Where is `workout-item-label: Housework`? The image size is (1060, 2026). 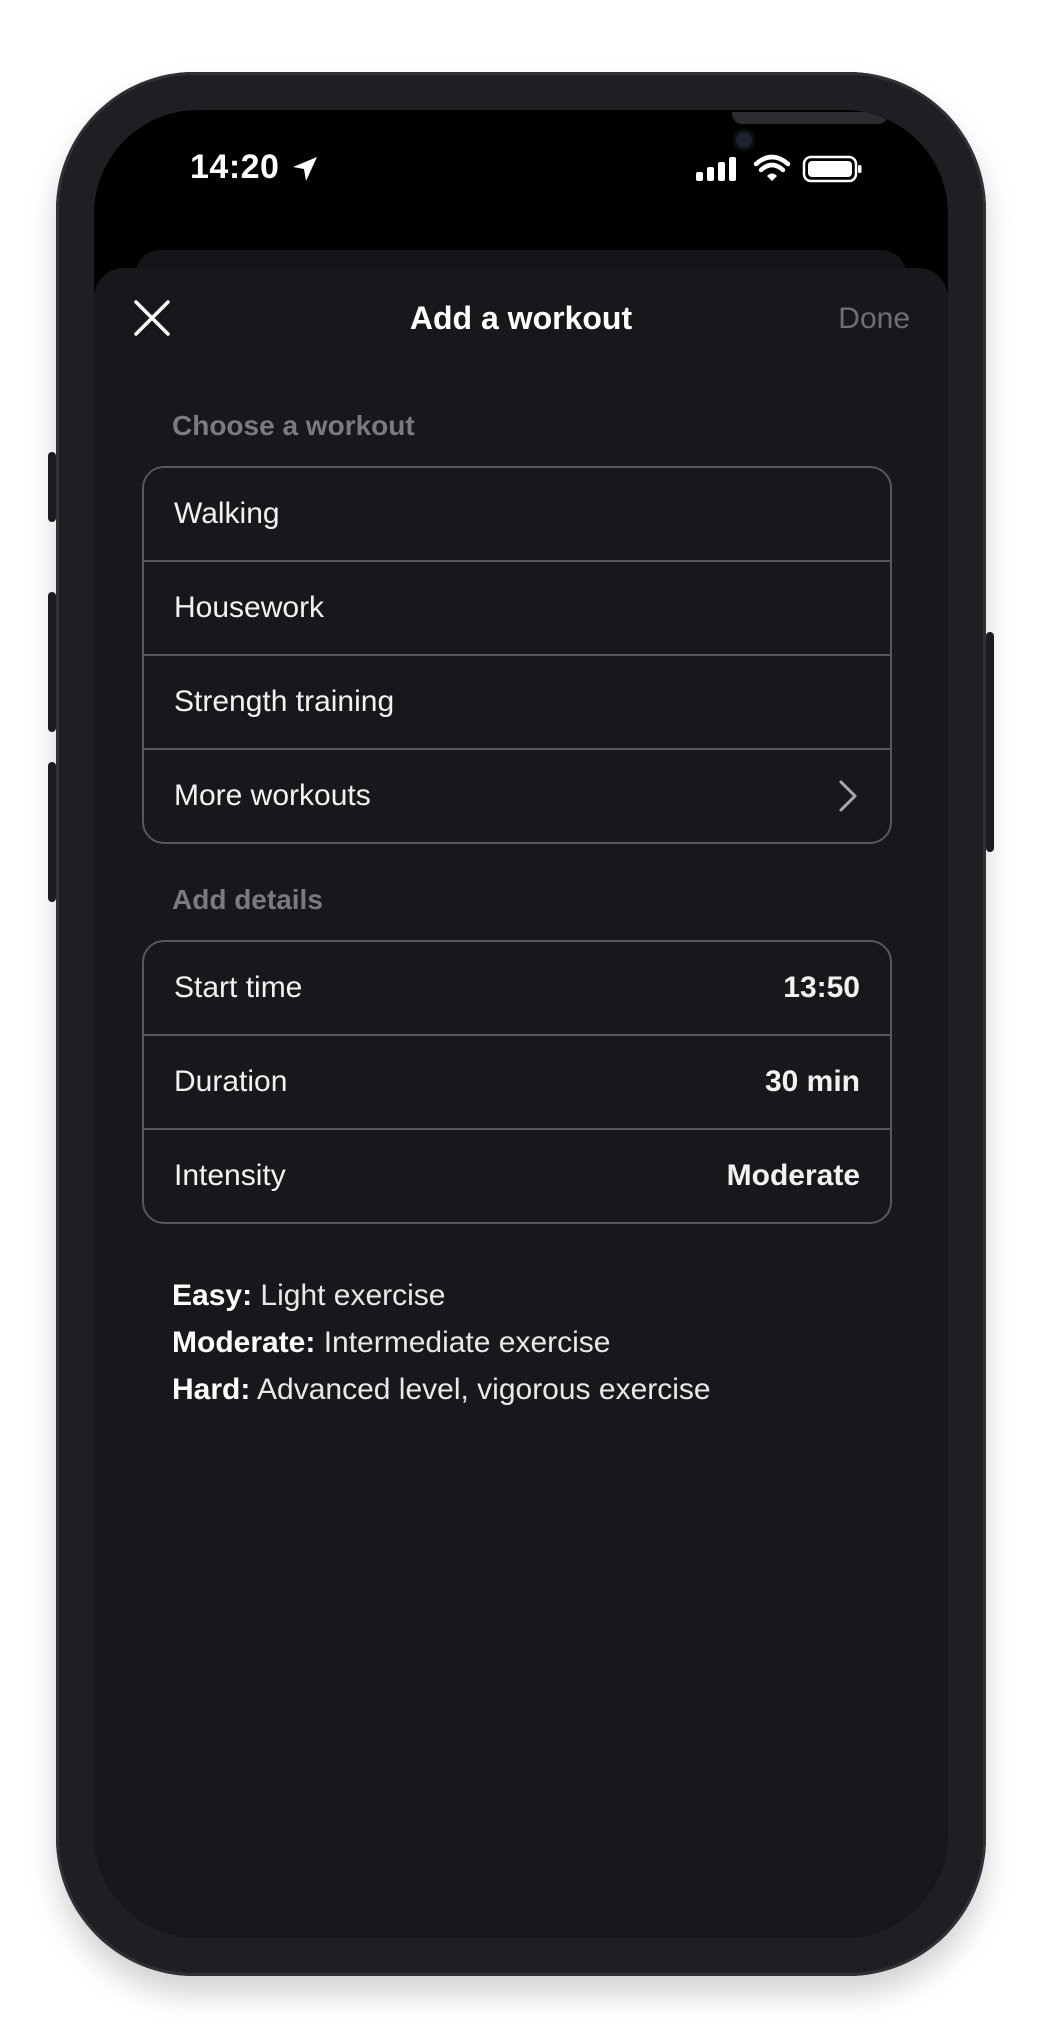 workout-item-label: Housework is located at coordinates (249, 607).